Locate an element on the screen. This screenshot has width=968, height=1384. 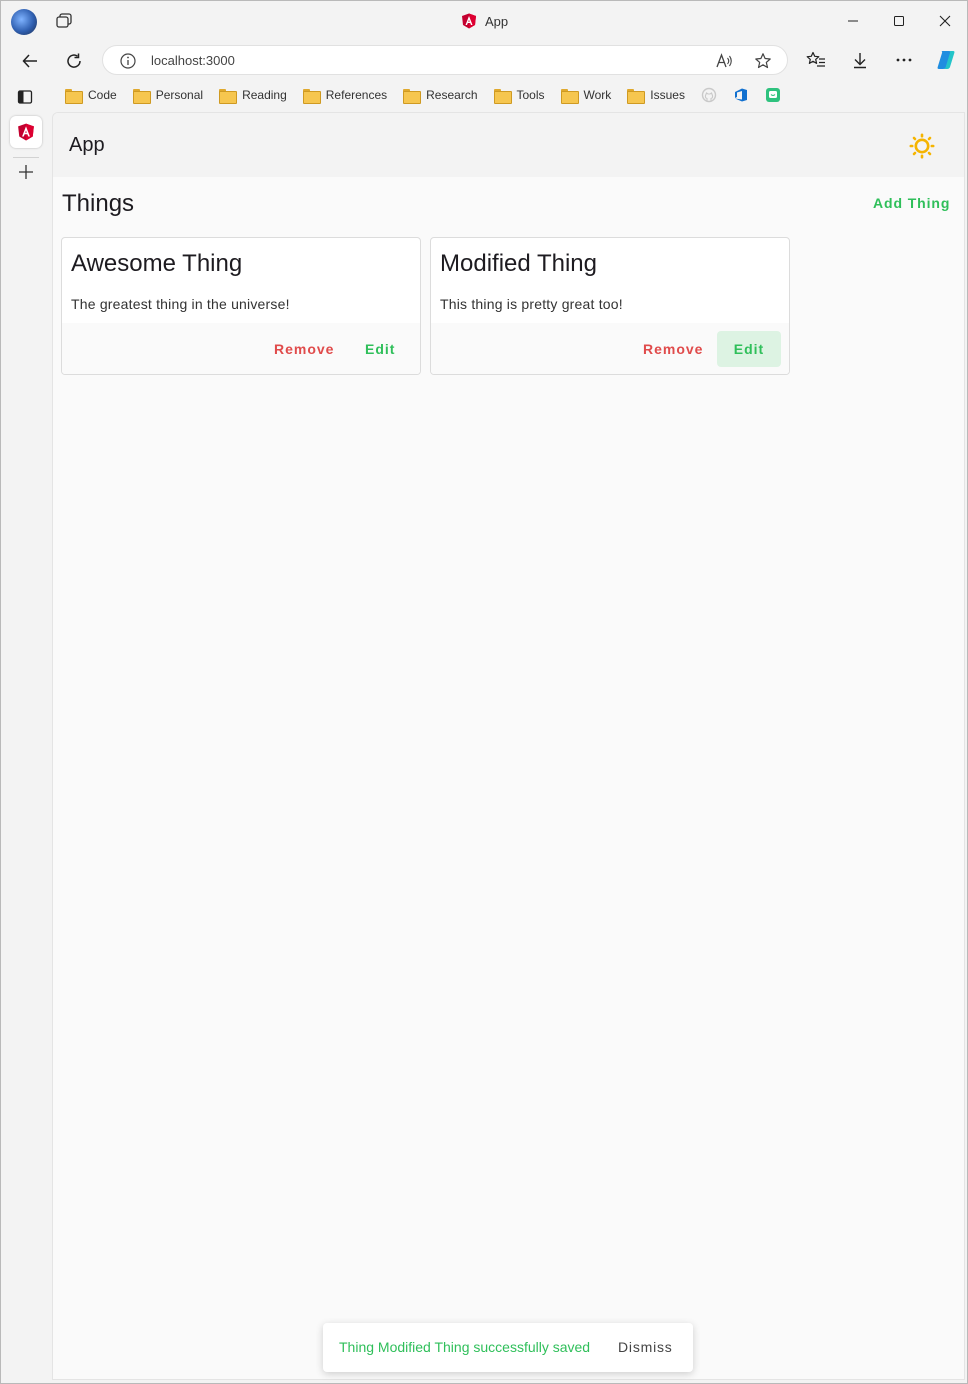
dismiss-button: Dismiss is located at coordinates (645, 1347).